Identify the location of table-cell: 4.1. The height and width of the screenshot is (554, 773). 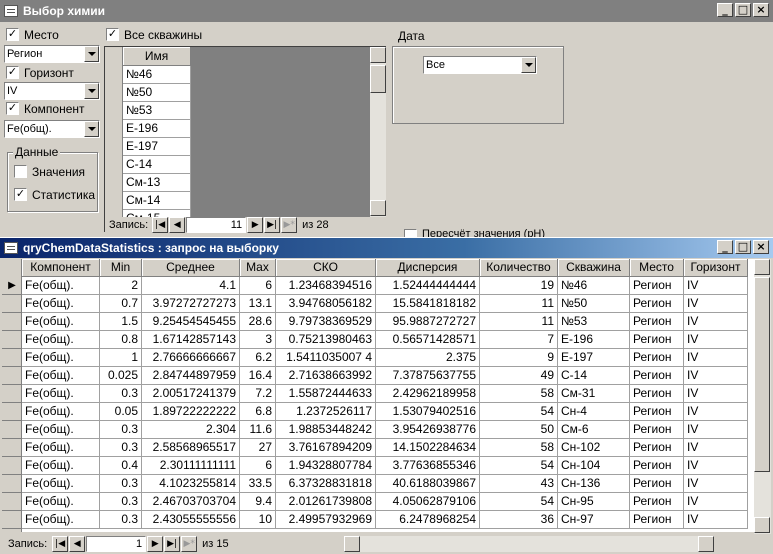
(191, 286).